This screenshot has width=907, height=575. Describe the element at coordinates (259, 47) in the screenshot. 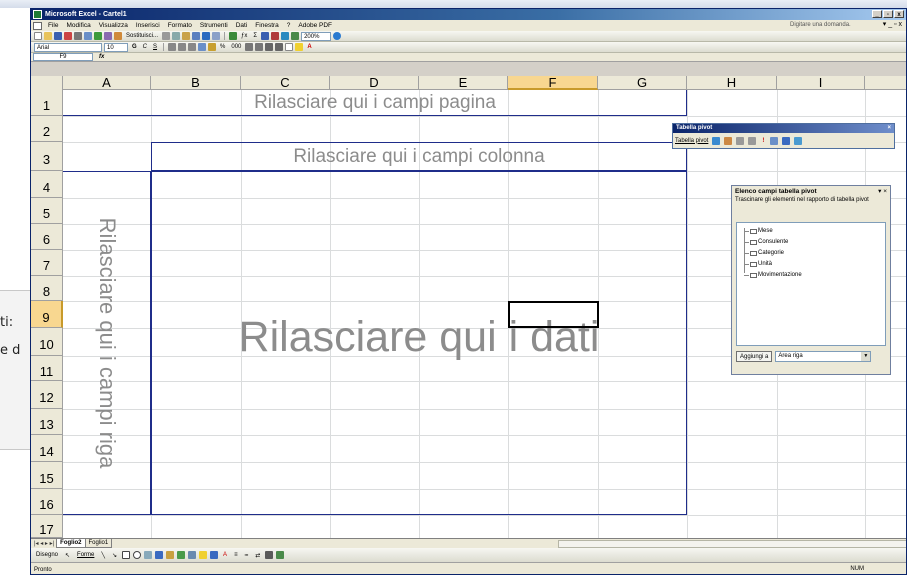

I see `decrease-decimal-icon` at that location.